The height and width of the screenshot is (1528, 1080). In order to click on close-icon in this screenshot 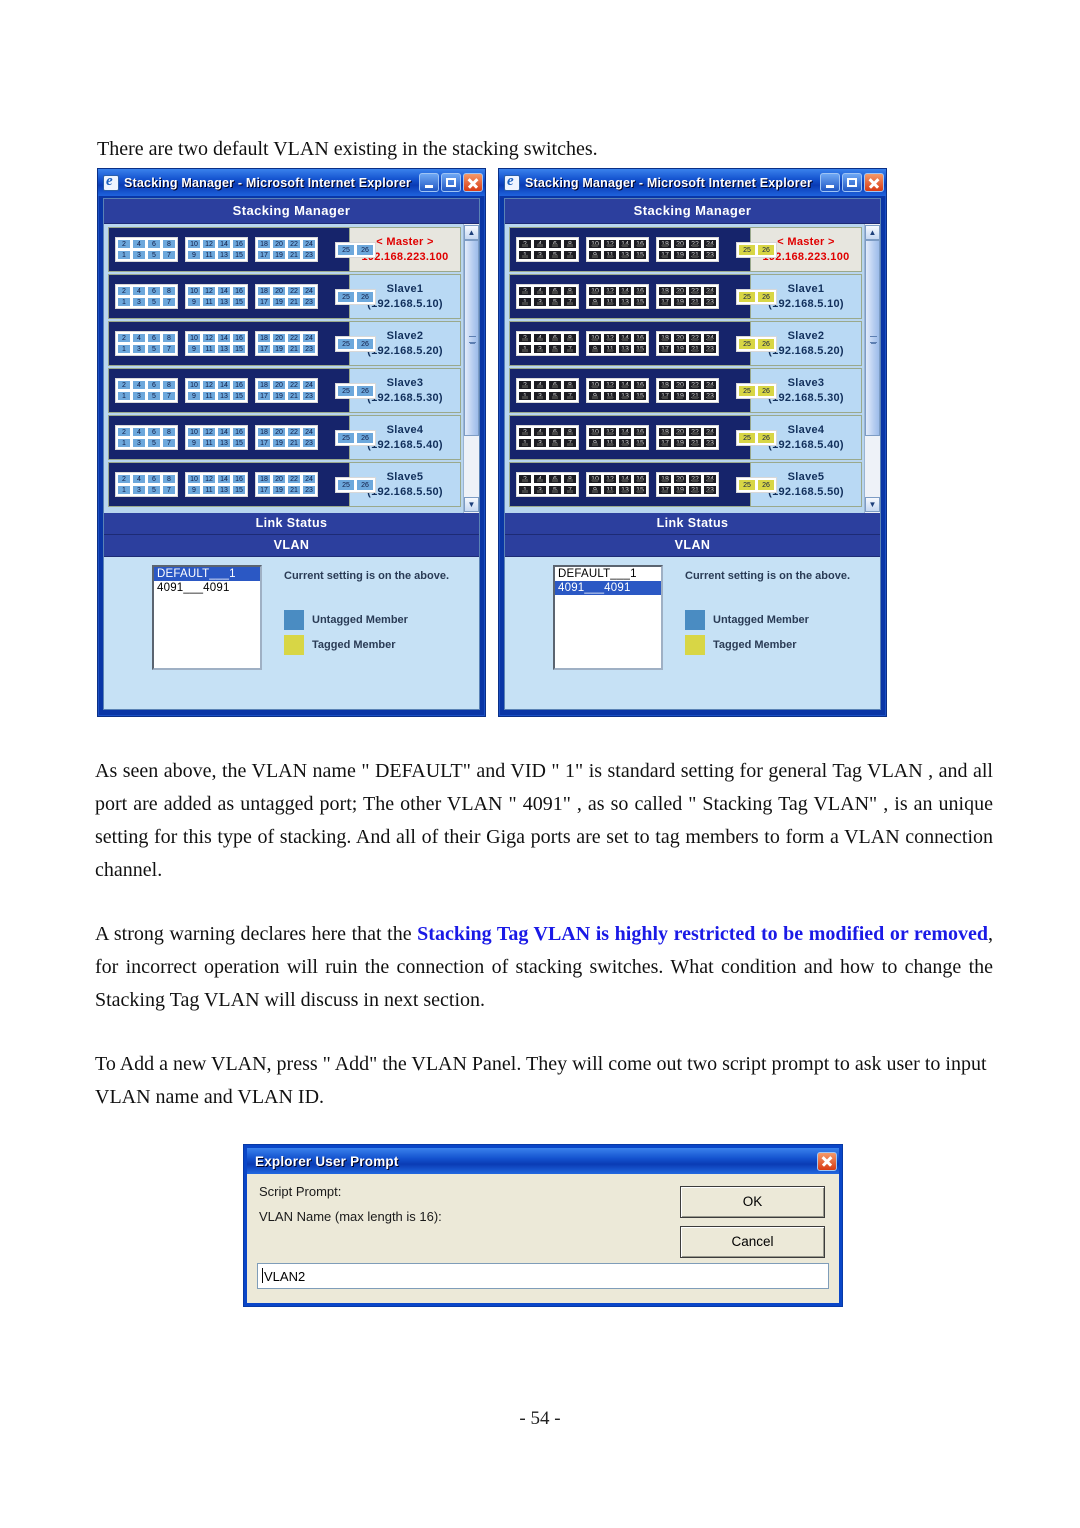, I will do `click(827, 1161)`.